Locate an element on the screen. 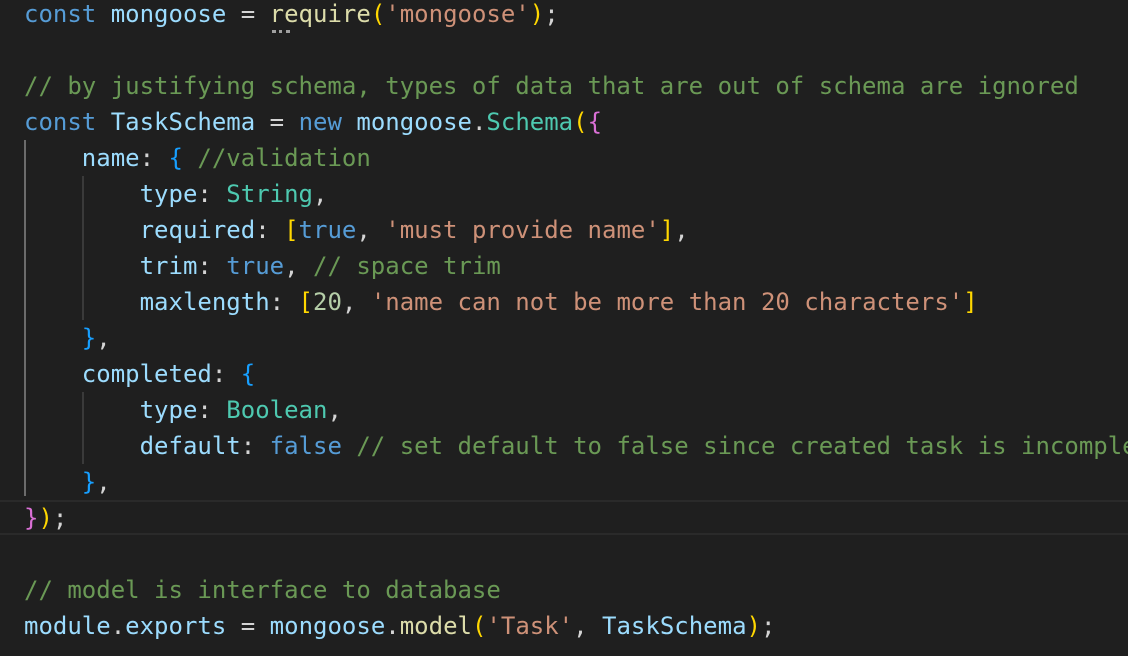 Image resolution: width=1128 pixels, height=656 pixels. code-token: name is located at coordinates (110, 158).